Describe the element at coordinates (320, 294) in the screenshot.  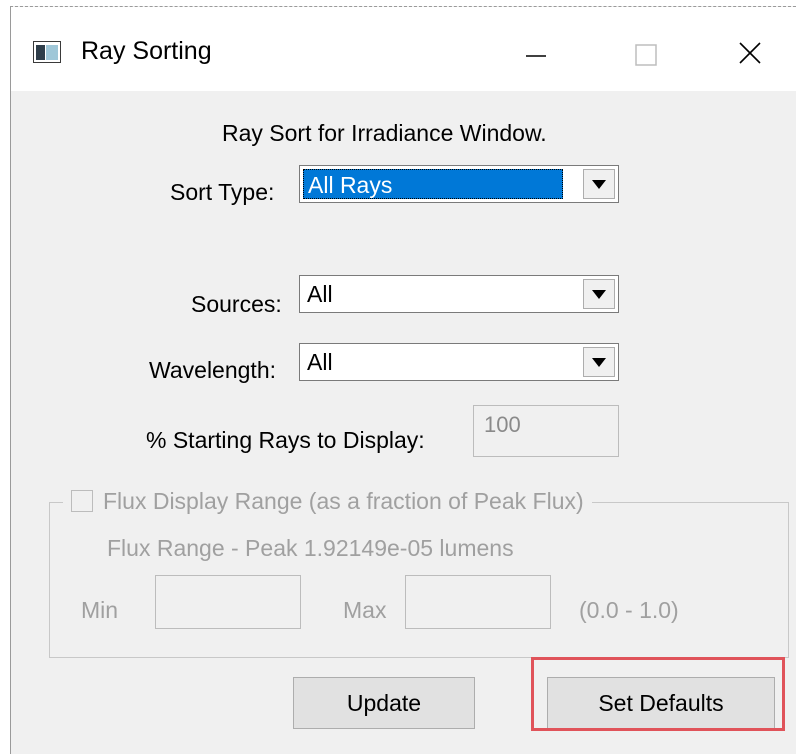
I see `sources-value: All` at that location.